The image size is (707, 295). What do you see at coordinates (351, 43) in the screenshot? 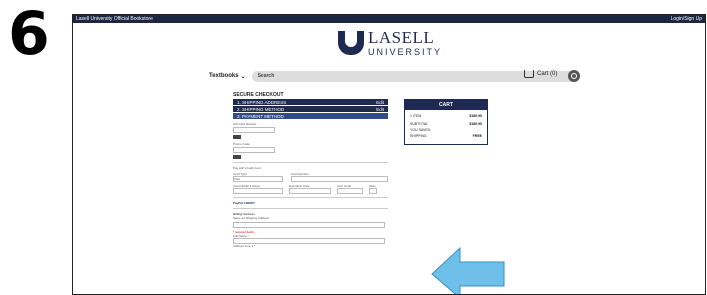
I see `shield-logo-icon` at bounding box center [351, 43].